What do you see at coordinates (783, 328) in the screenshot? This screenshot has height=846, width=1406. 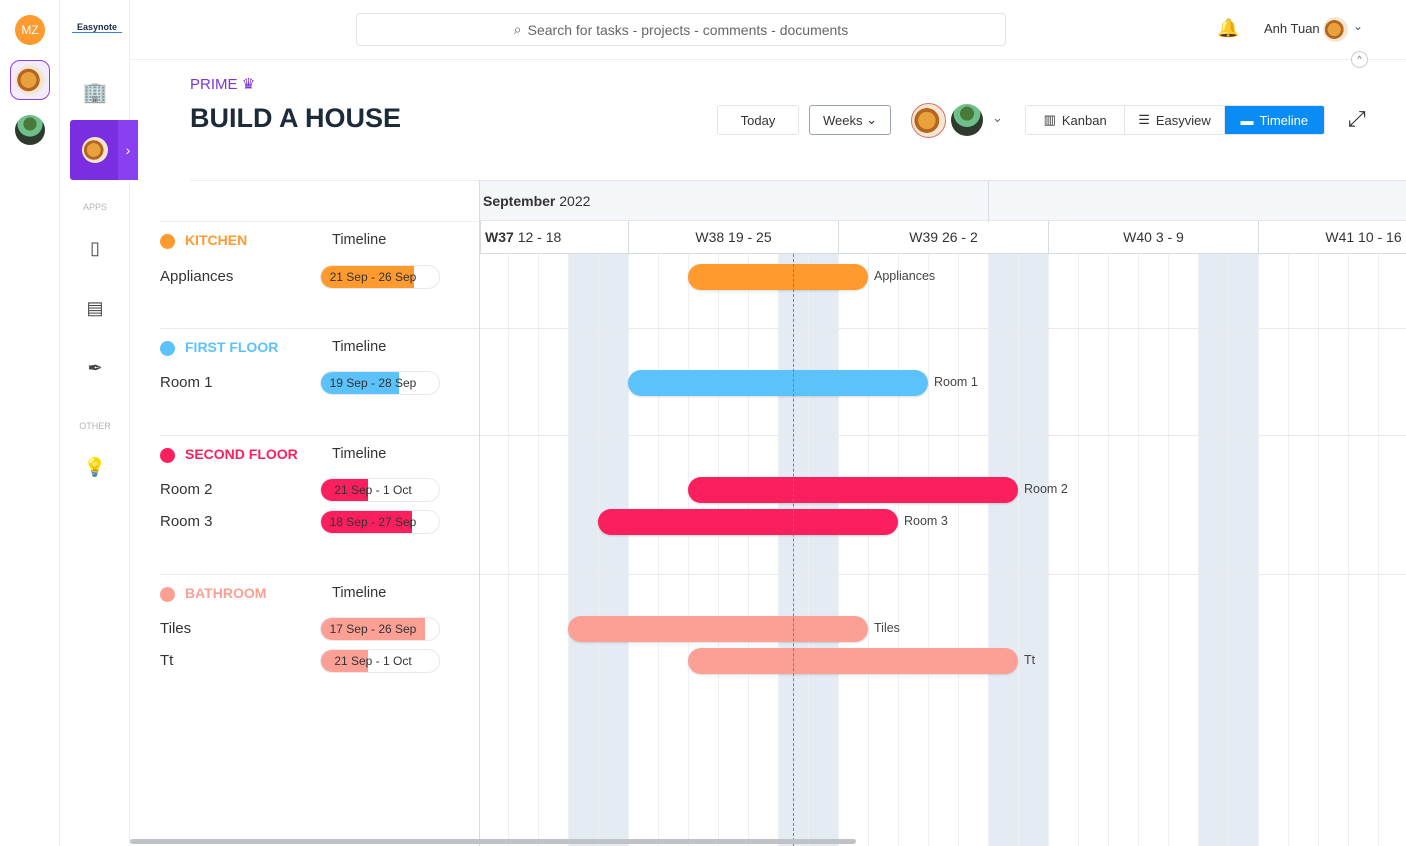 I see `group-separator` at bounding box center [783, 328].